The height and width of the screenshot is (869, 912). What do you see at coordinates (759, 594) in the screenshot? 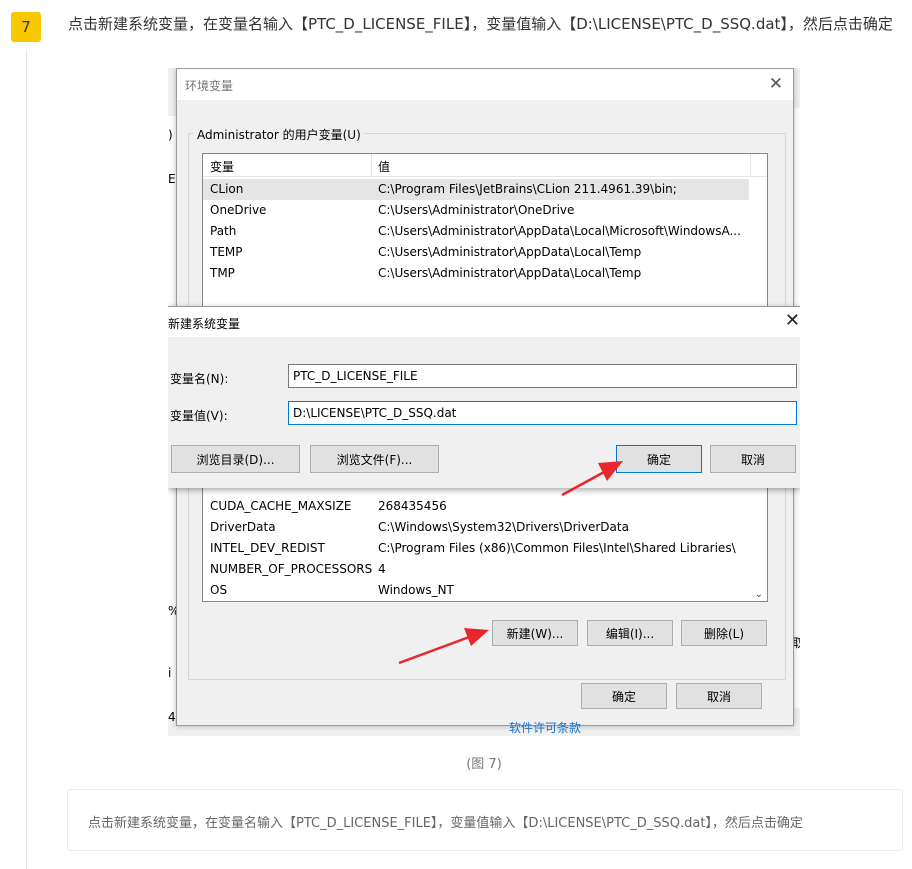
I see `scroll-down-icon: ⌄` at bounding box center [759, 594].